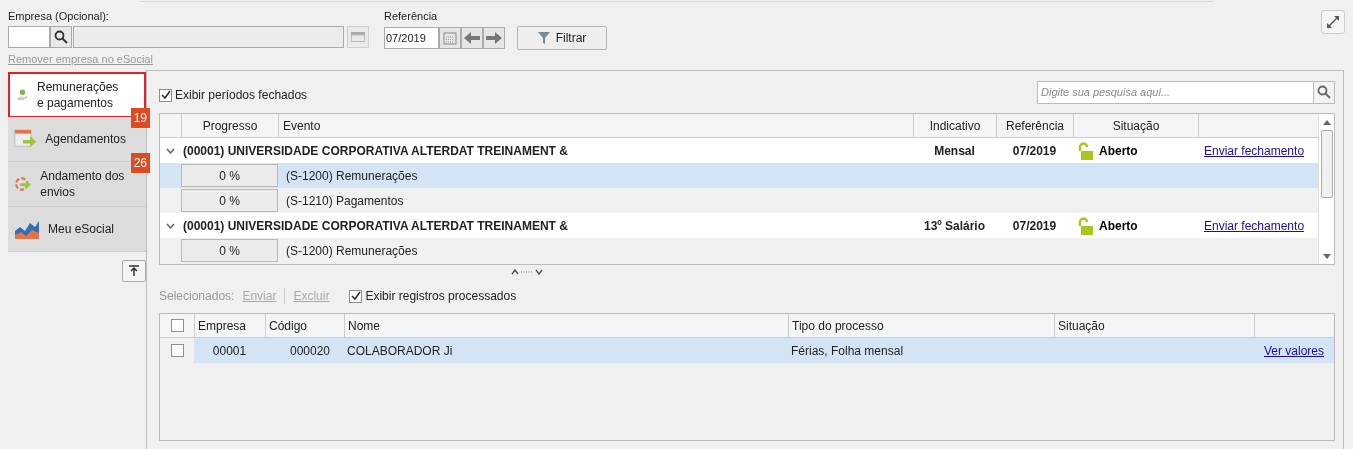 Image resolution: width=1353 pixels, height=449 pixels. I want to click on column-header: Progresso, so click(229, 125).